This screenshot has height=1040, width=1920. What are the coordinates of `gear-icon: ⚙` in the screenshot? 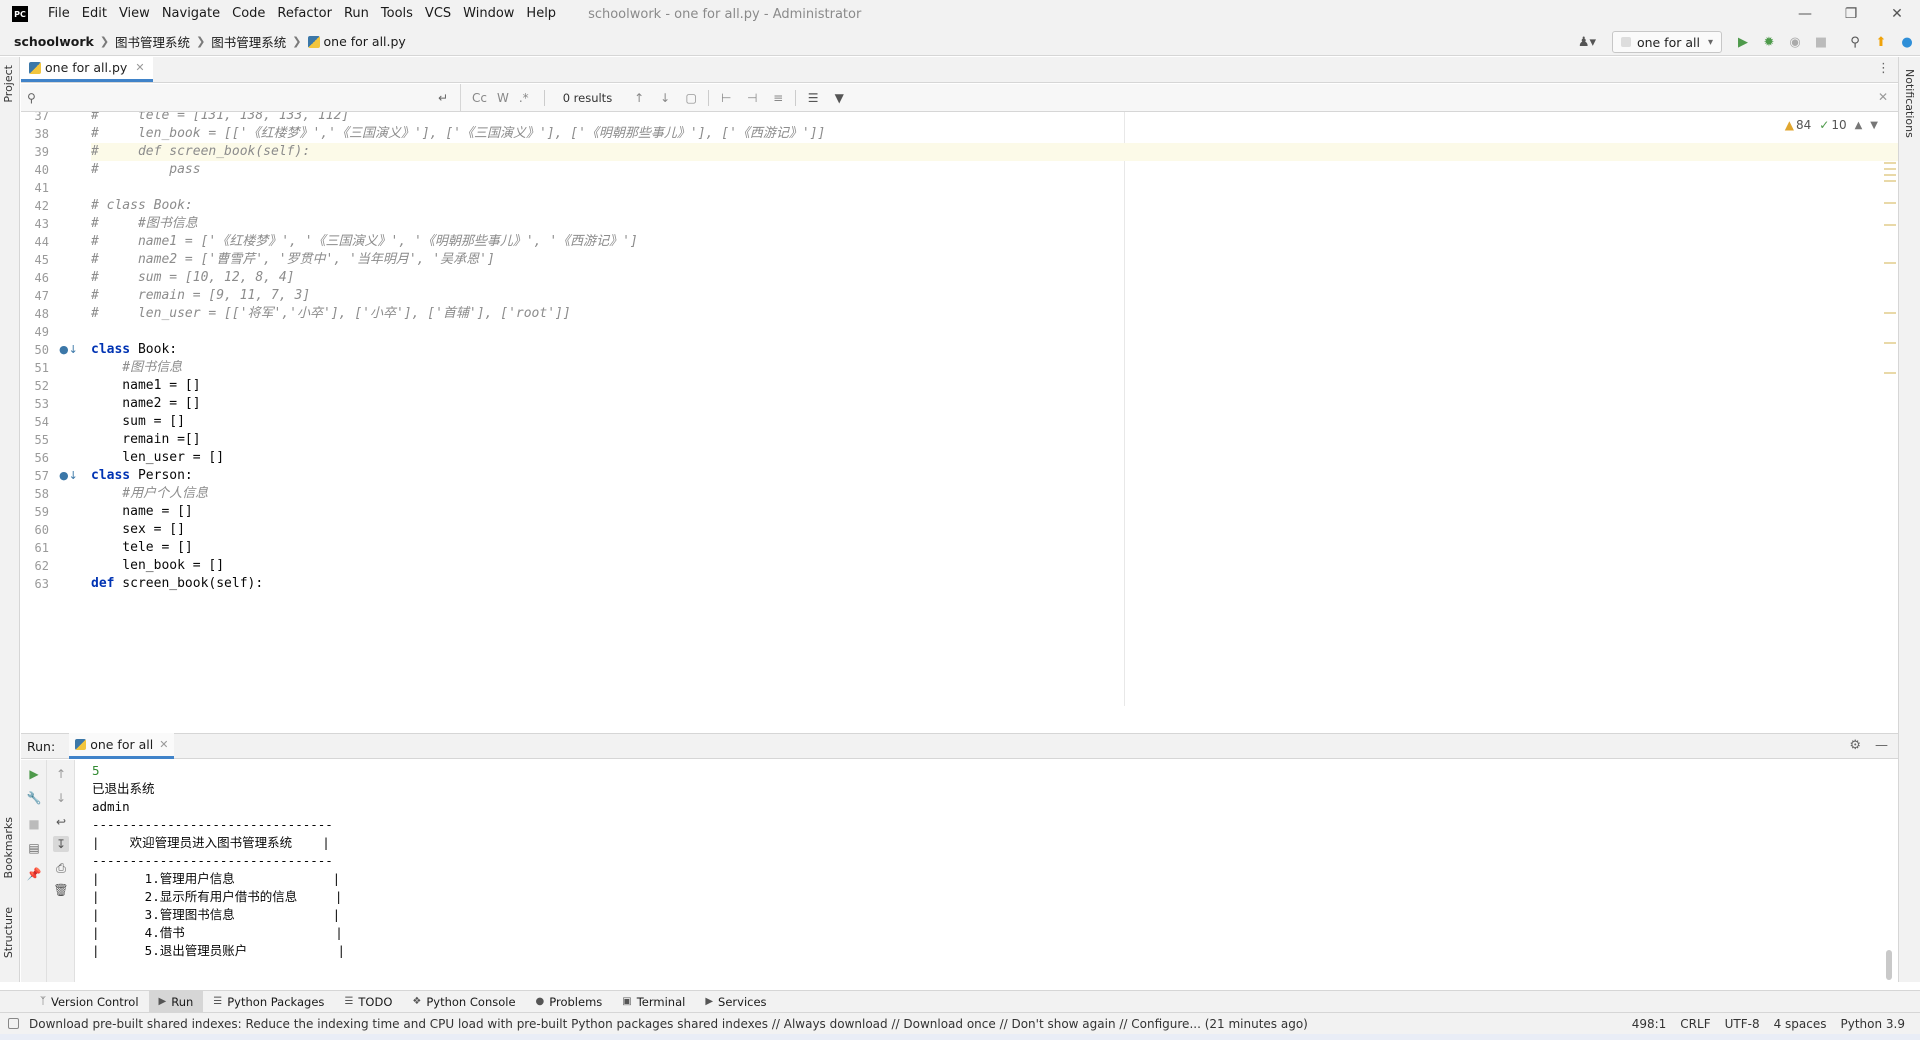 It's located at (1855, 745).